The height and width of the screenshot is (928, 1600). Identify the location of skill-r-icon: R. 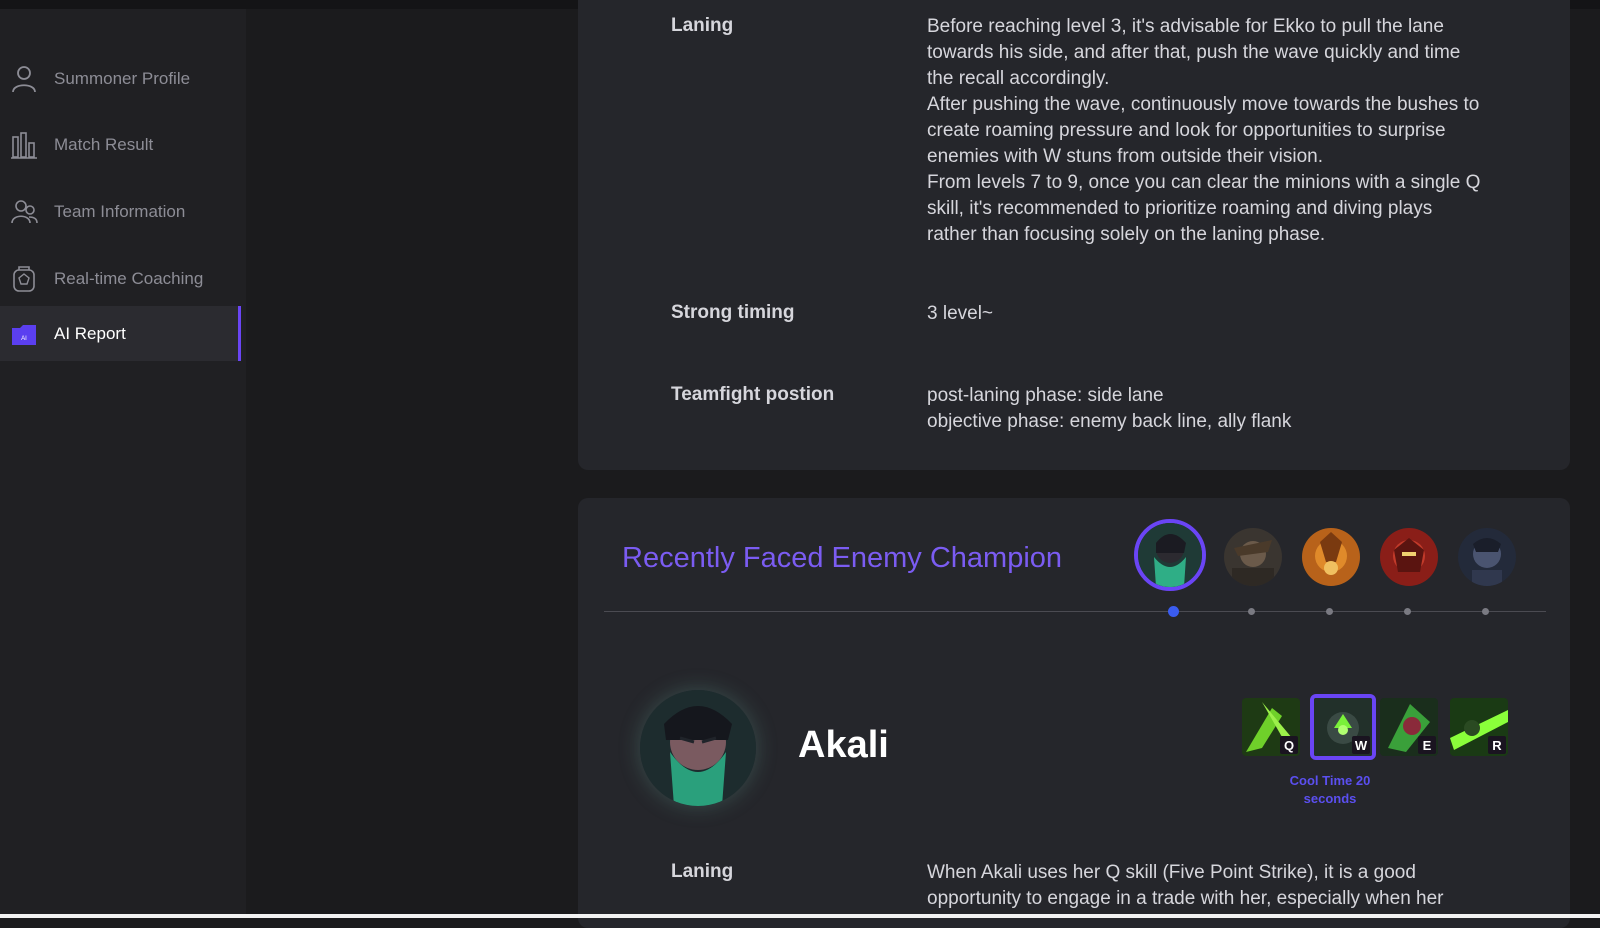
(1479, 727).